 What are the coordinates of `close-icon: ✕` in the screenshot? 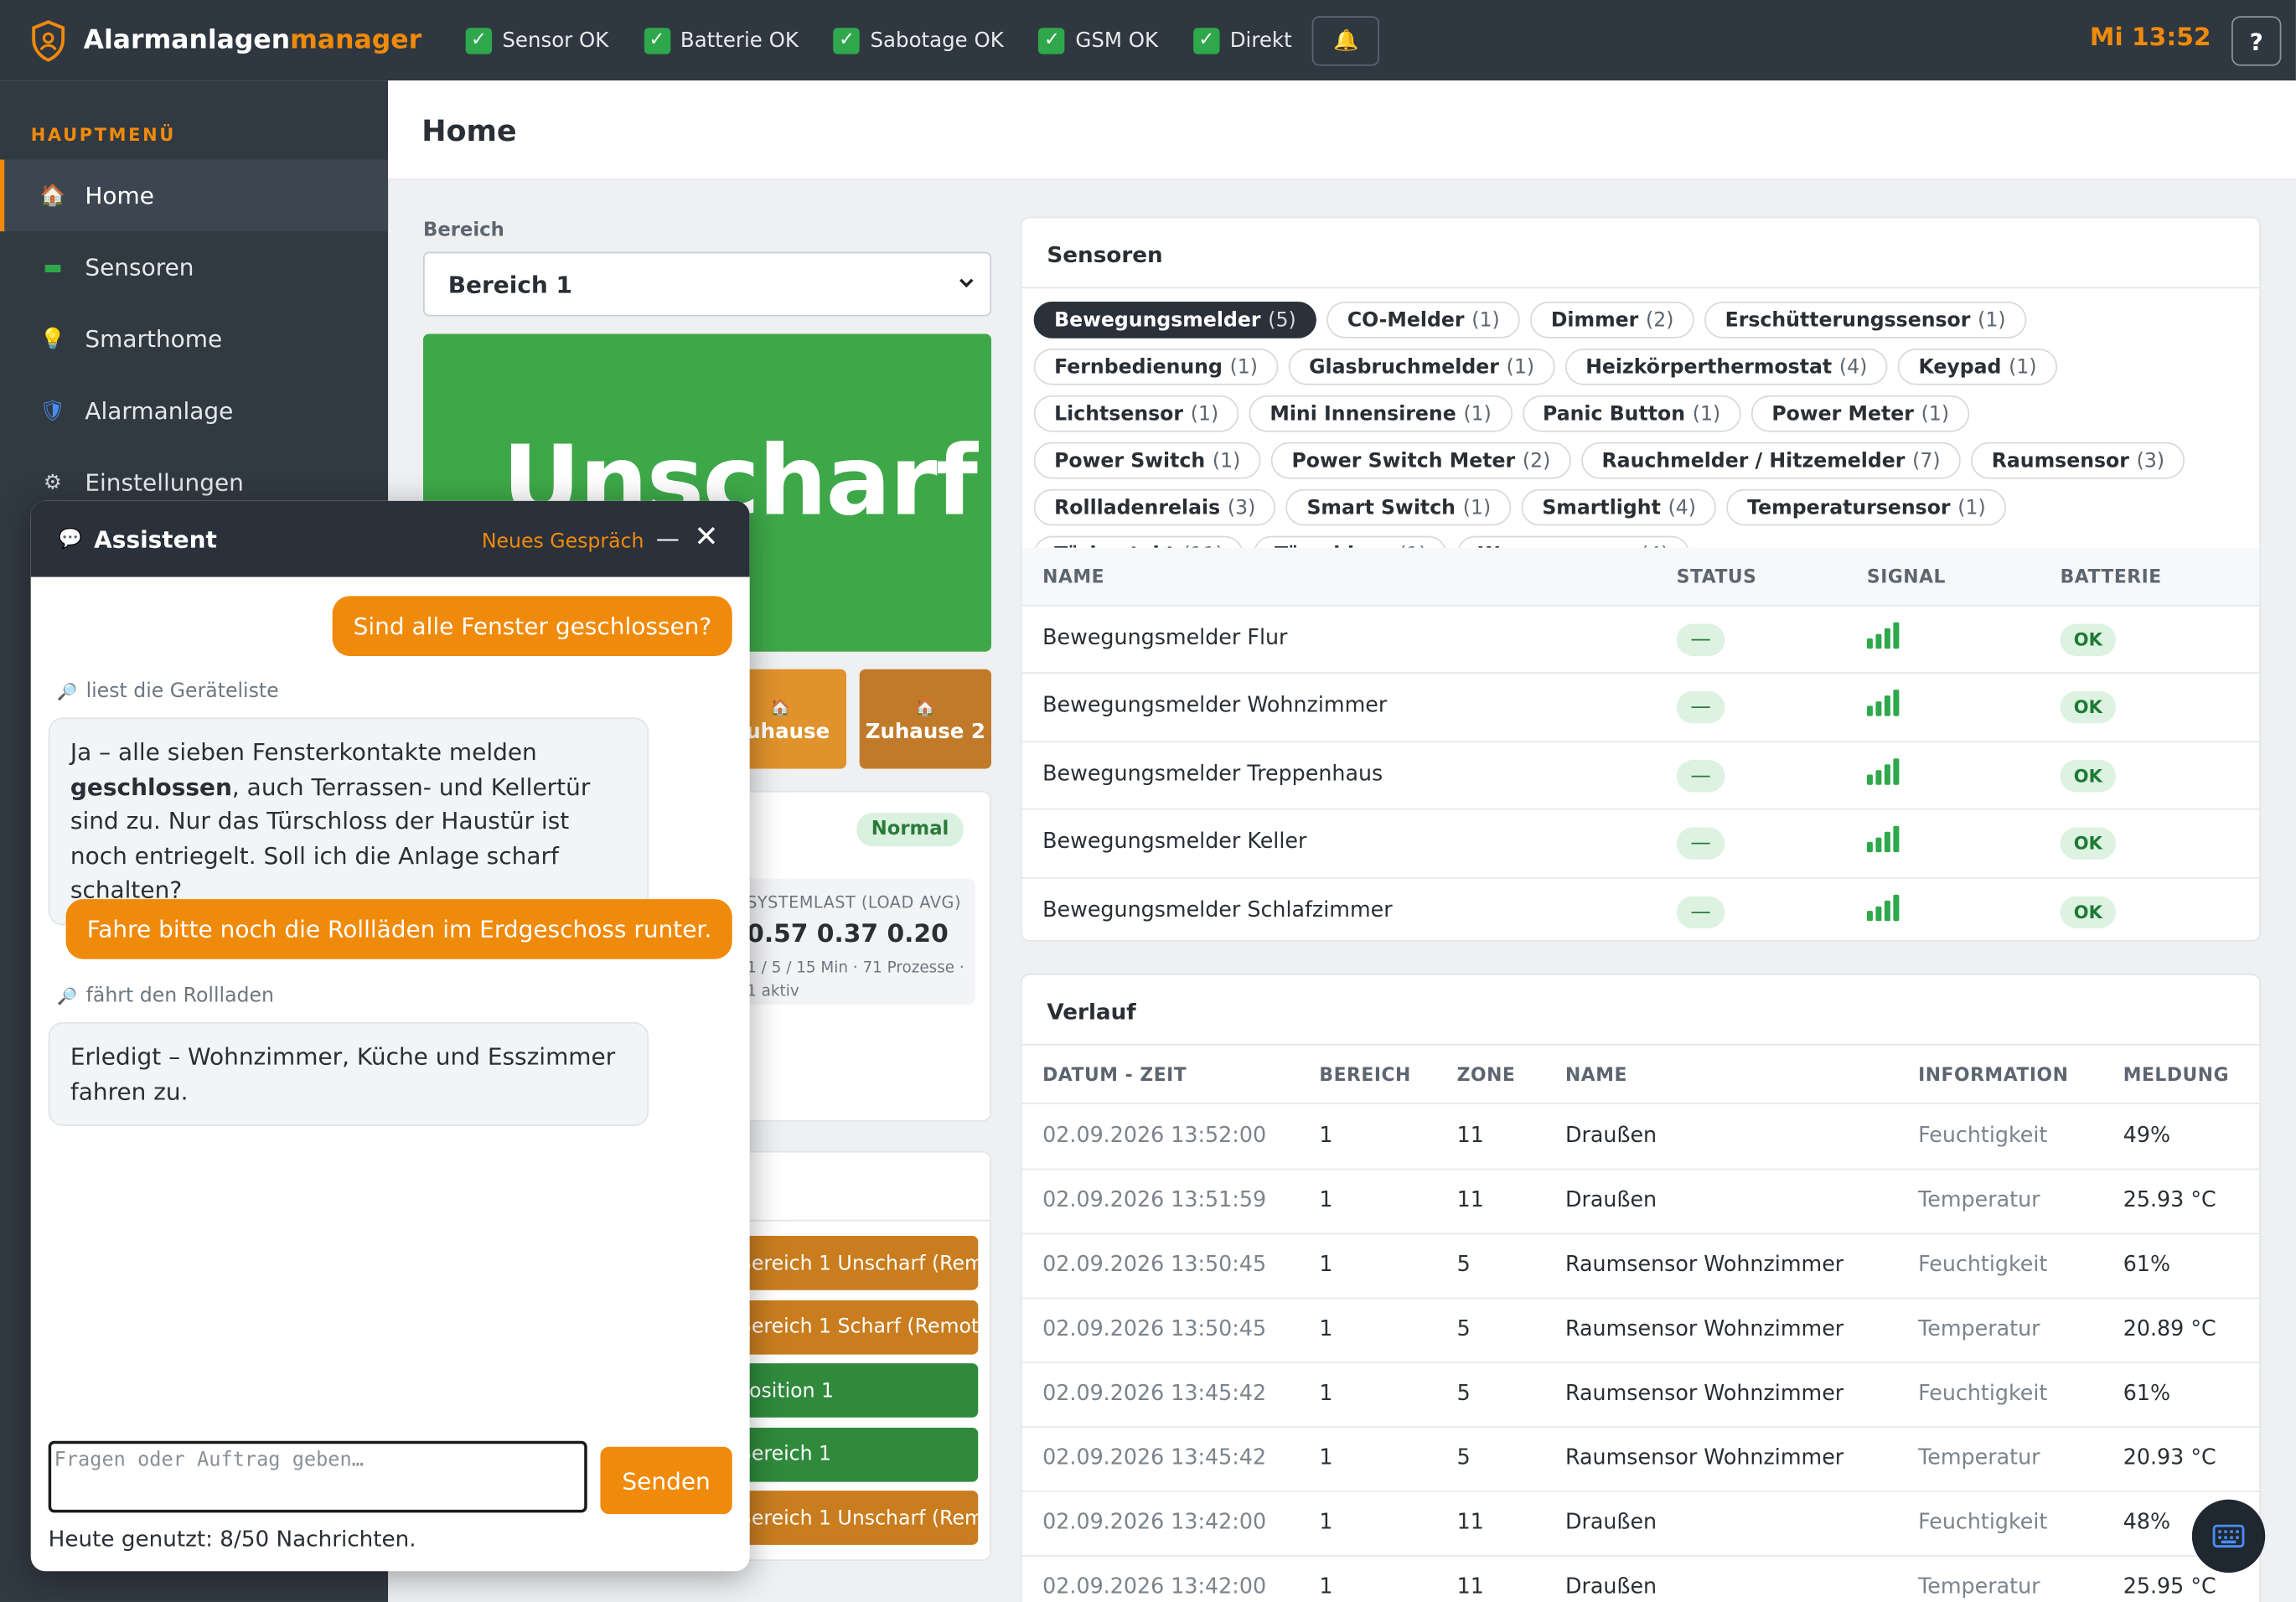 It's located at (706, 536).